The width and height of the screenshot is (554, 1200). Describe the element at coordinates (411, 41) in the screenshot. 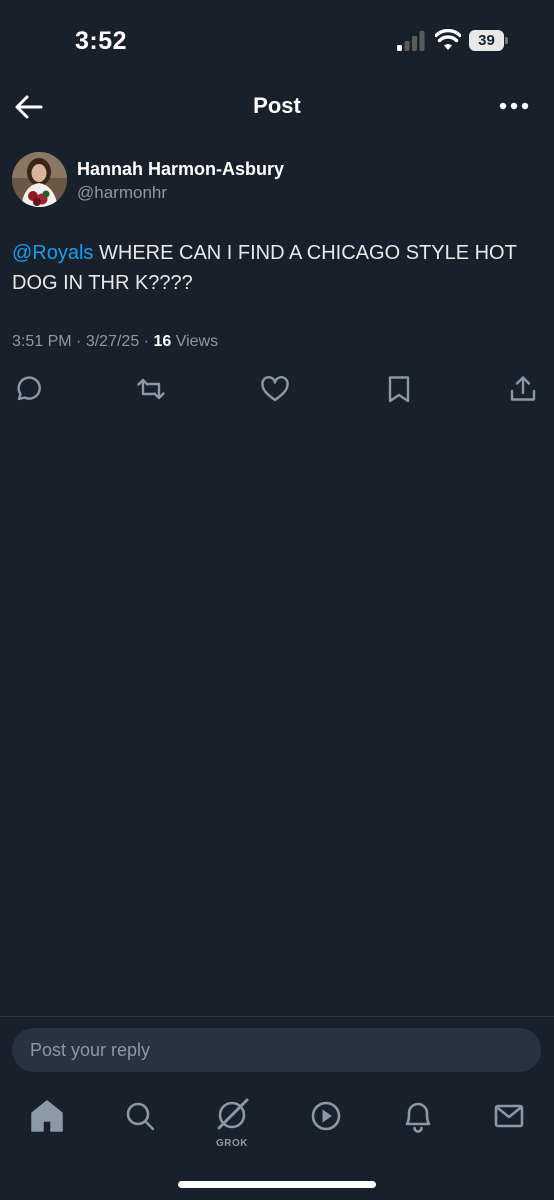

I see `signal-icon` at that location.